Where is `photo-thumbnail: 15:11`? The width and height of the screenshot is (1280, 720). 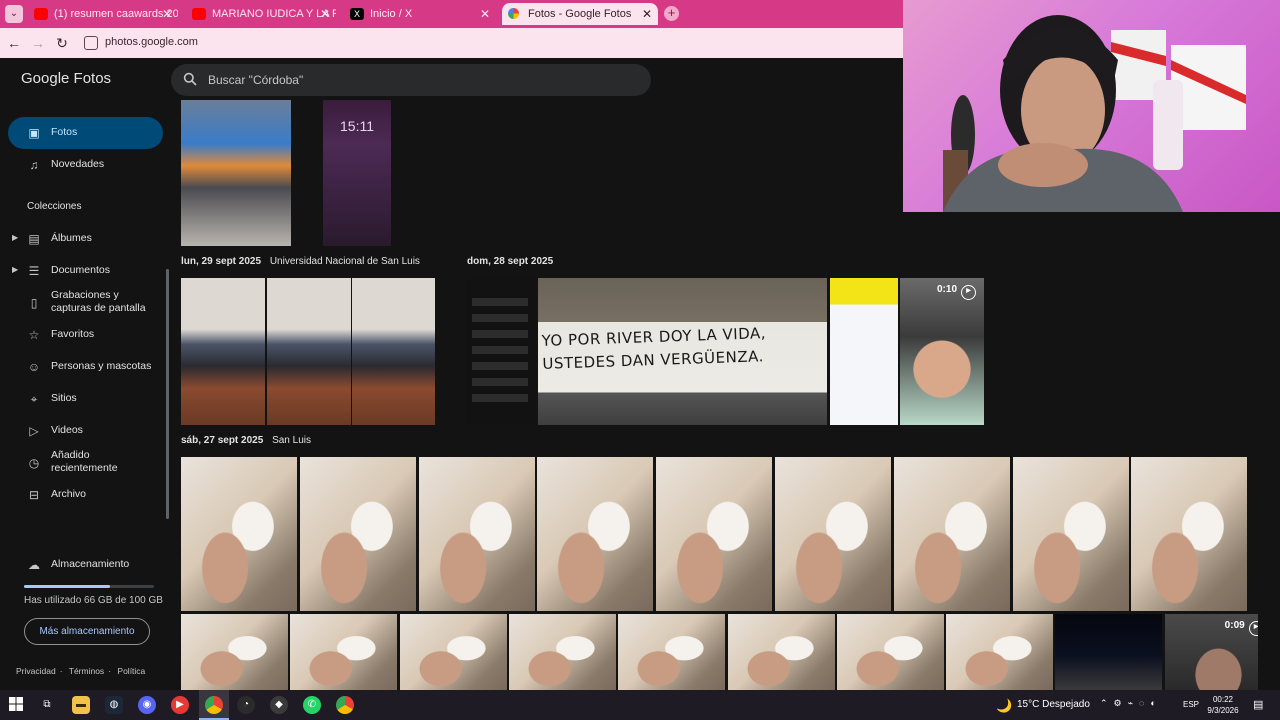
photo-thumbnail: 15:11 is located at coordinates (357, 173).